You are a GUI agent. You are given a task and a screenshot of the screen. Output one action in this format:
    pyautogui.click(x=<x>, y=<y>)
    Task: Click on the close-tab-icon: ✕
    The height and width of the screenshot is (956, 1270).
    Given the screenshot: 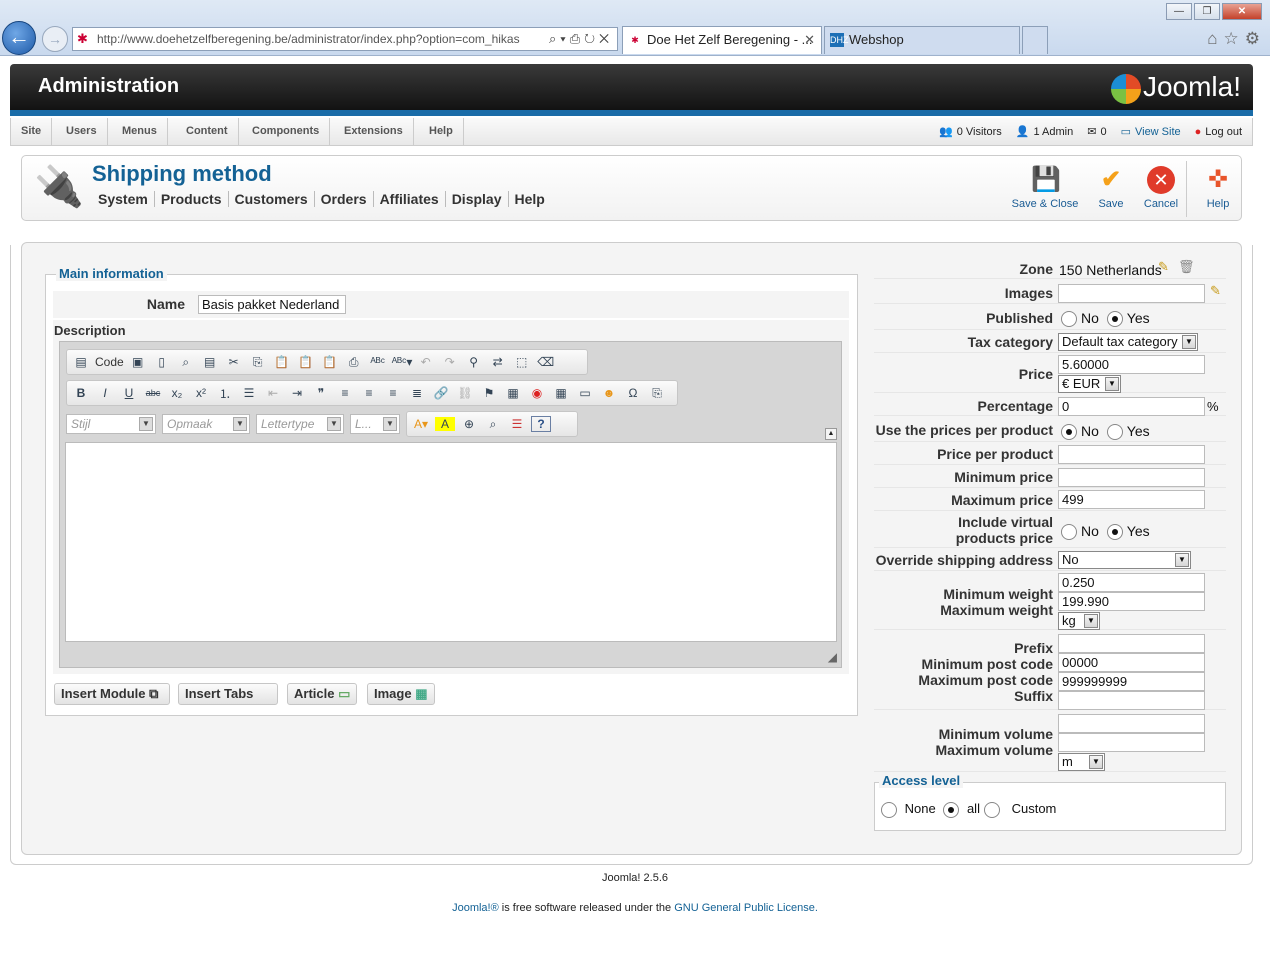 What is the action you would take?
    pyautogui.click(x=809, y=40)
    